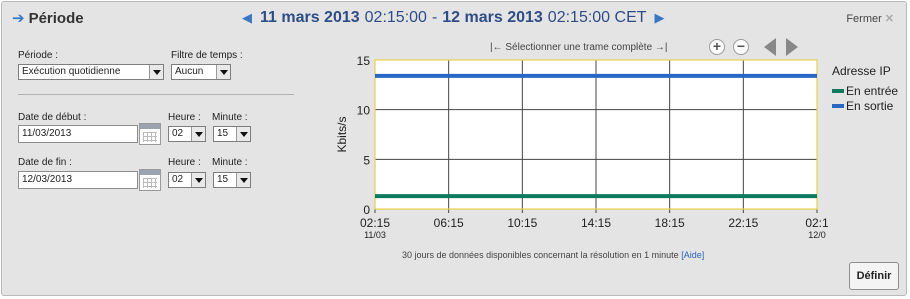 This screenshot has height=299, width=910. I want to click on legend-label-in: En entrée, so click(872, 91).